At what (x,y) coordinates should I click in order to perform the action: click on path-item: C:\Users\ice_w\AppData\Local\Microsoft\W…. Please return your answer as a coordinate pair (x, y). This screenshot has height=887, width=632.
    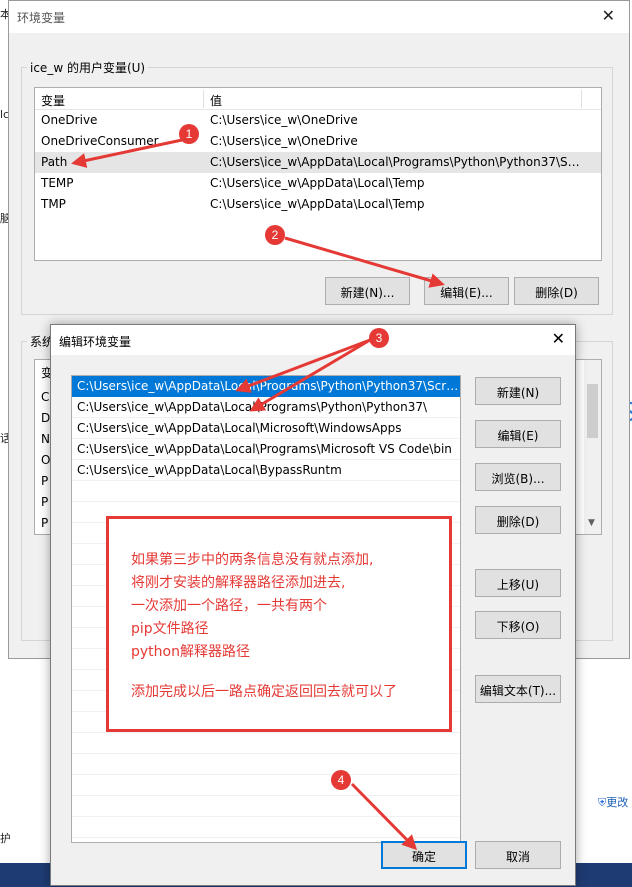
    Looking at the image, I should click on (266, 428).